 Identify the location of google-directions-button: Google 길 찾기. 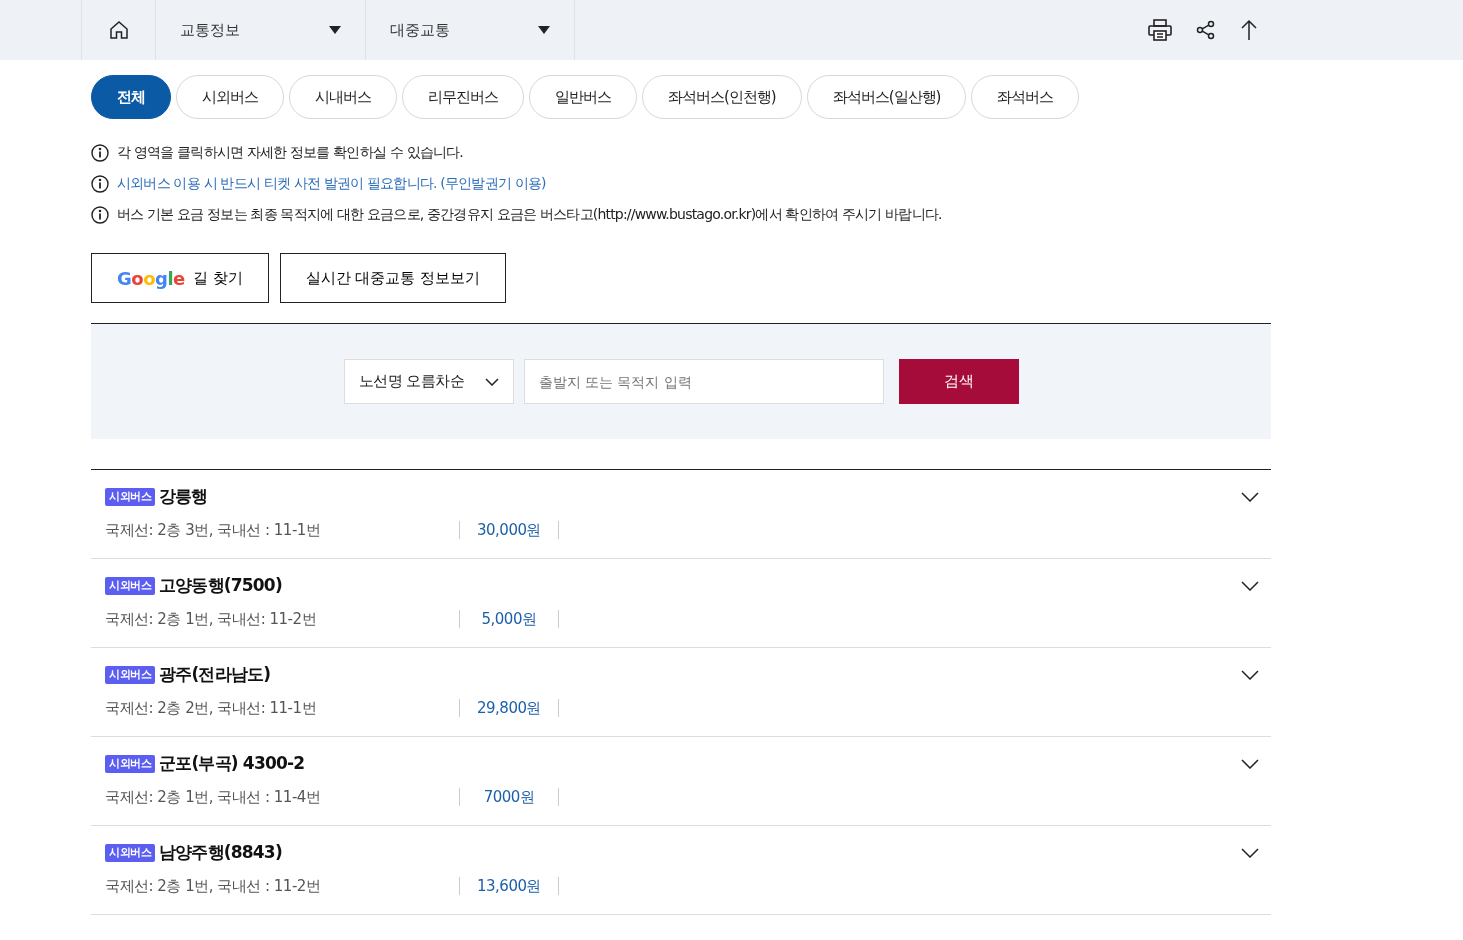
(180, 278).